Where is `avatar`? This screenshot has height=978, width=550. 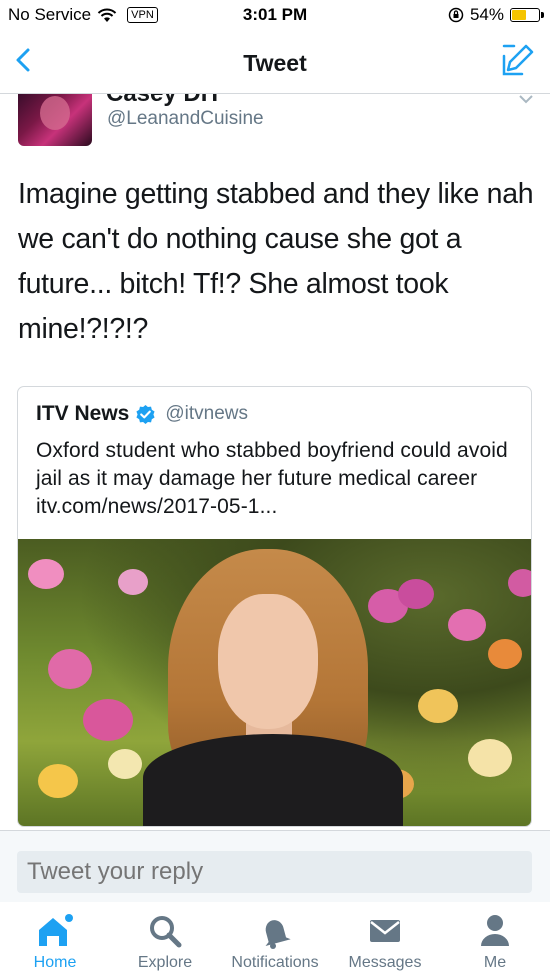
avatar is located at coordinates (55, 120).